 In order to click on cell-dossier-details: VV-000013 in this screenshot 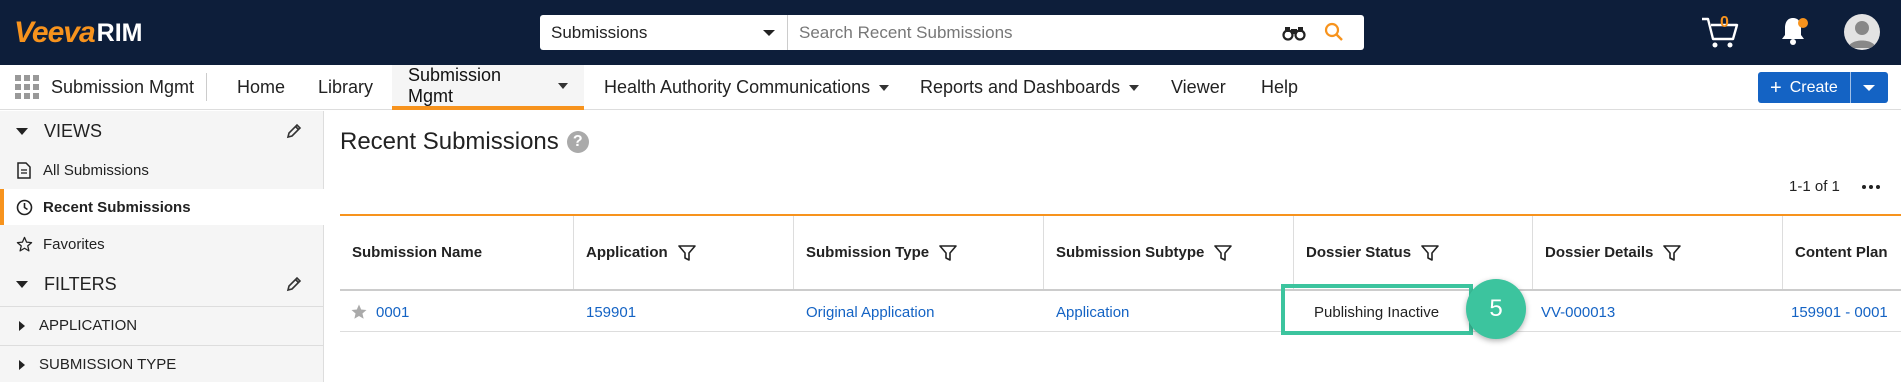, I will do `click(1658, 312)`.